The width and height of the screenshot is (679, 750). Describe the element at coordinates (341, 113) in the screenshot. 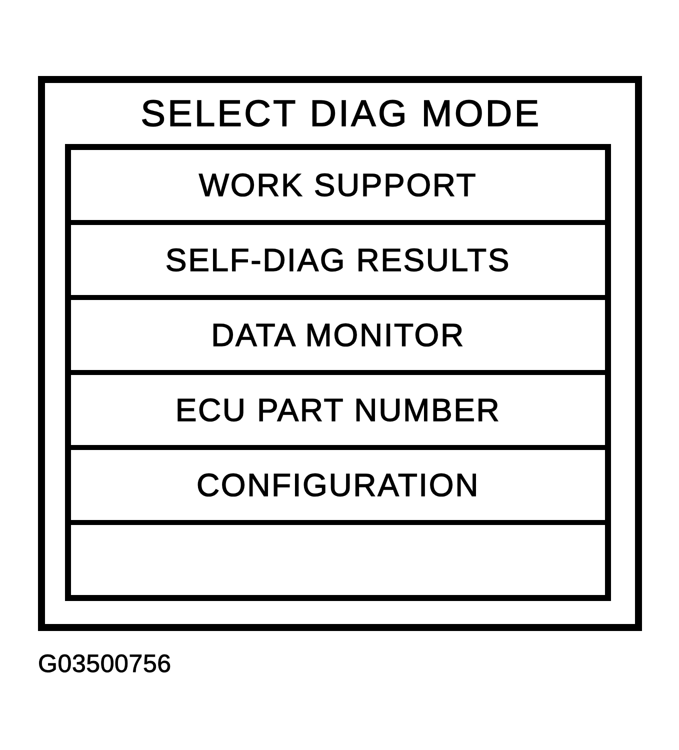

I see `screen-title: SELECT DIAG MODE` at that location.